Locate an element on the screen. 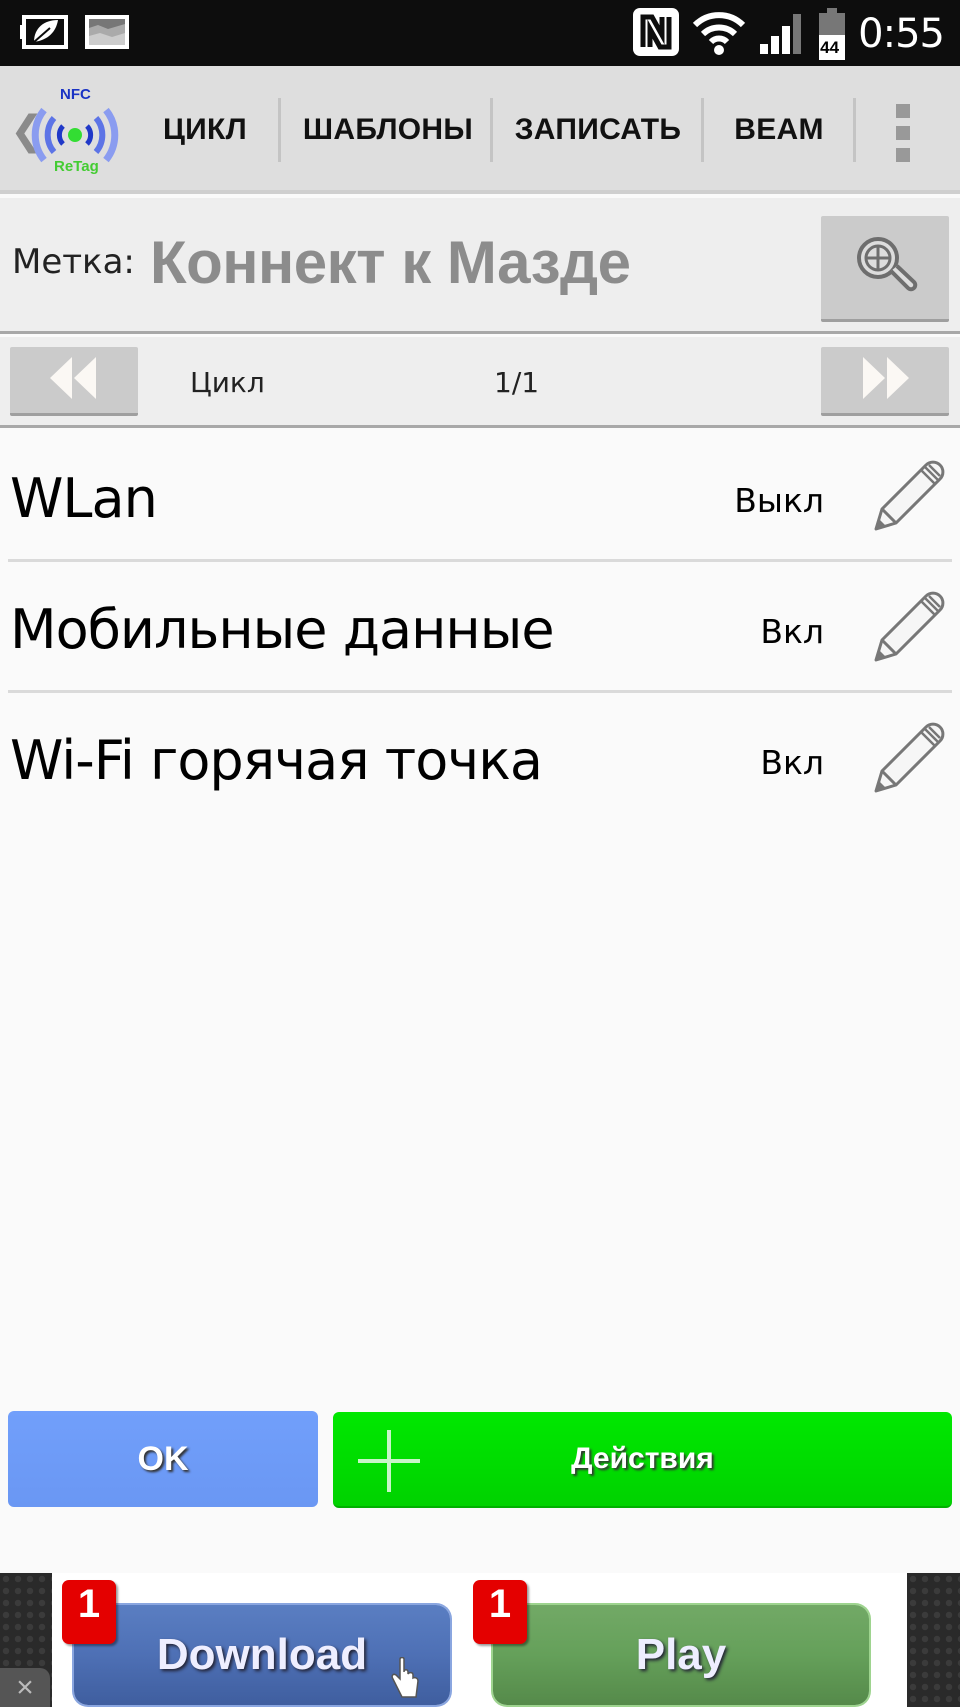 The image size is (960, 1707). nfc-icon is located at coordinates (656, 34).